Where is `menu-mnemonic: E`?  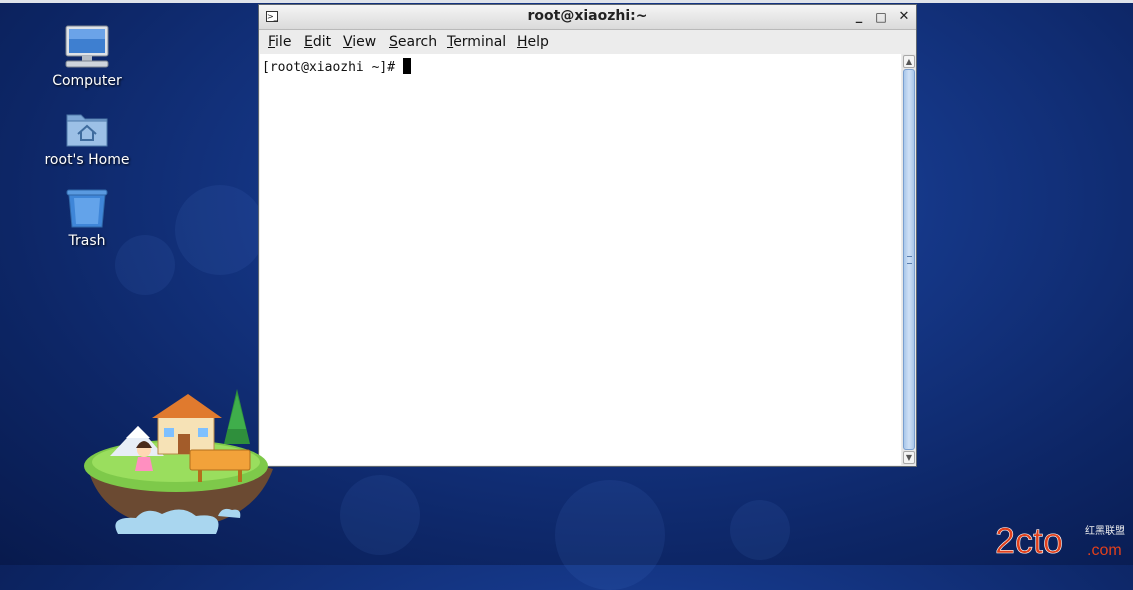 menu-mnemonic: E is located at coordinates (308, 42).